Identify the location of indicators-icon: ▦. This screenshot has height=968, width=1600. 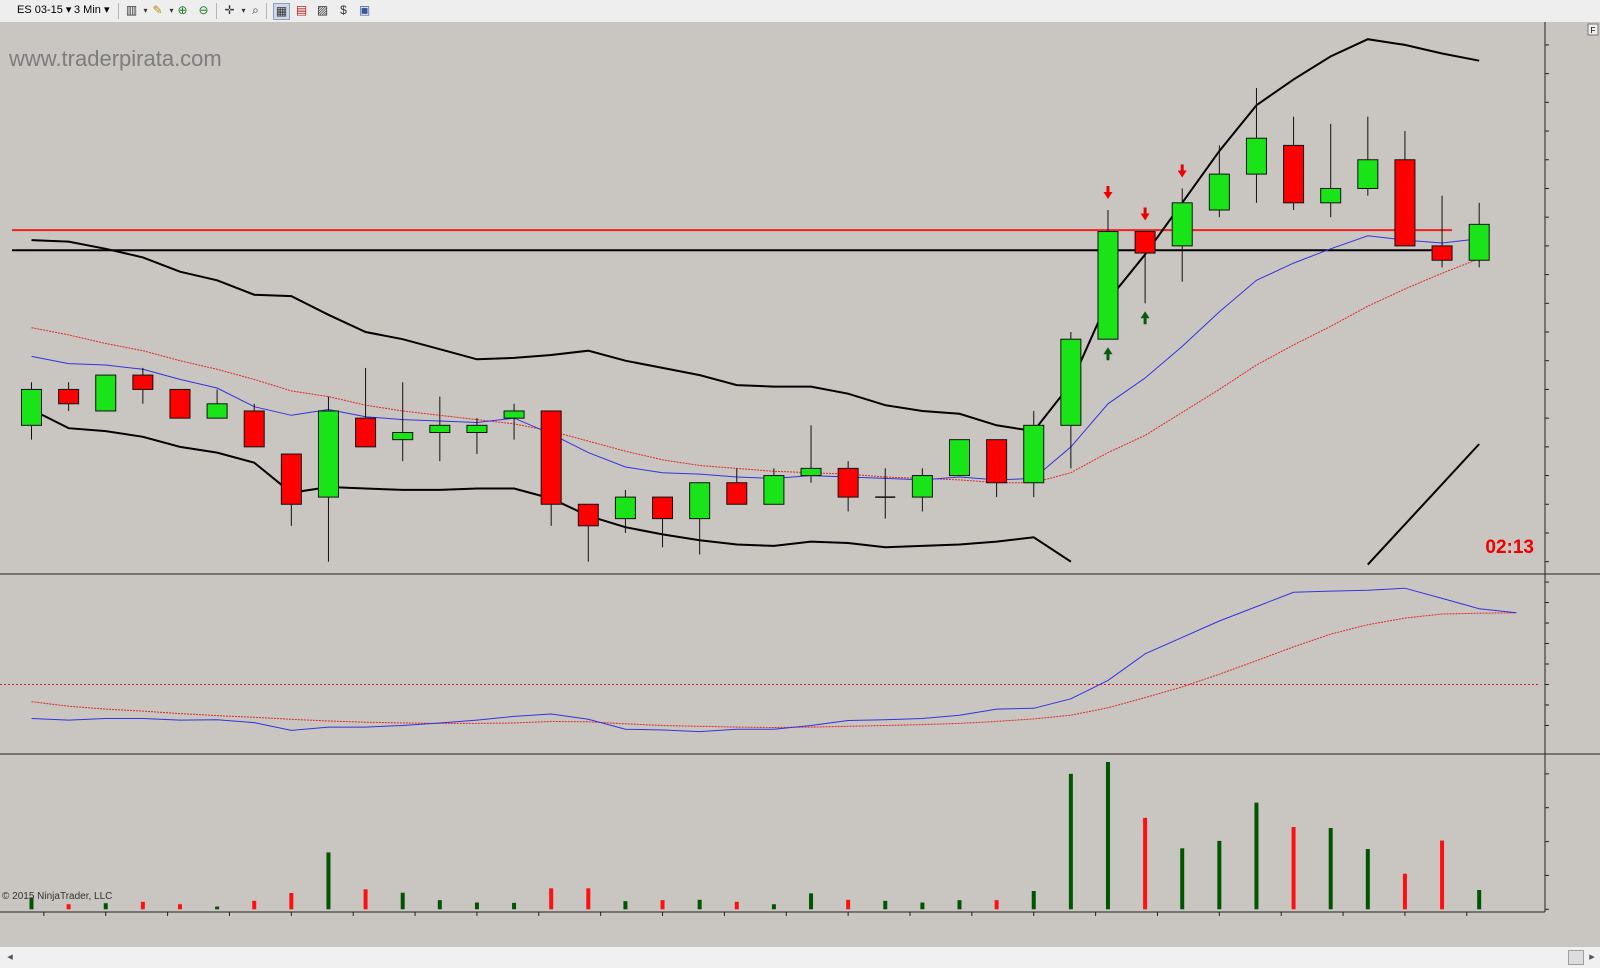
(281, 11).